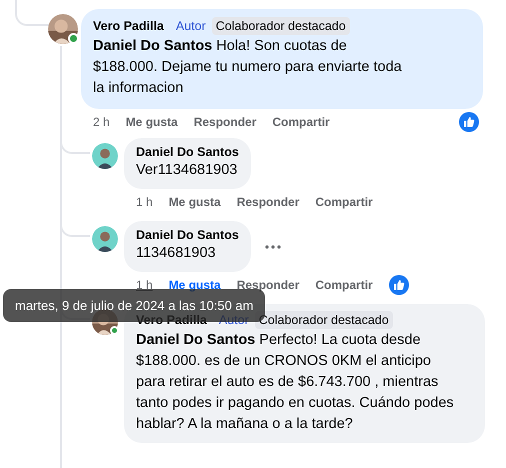  What do you see at coordinates (191, 26) in the screenshot?
I see `author-label: Autor` at bounding box center [191, 26].